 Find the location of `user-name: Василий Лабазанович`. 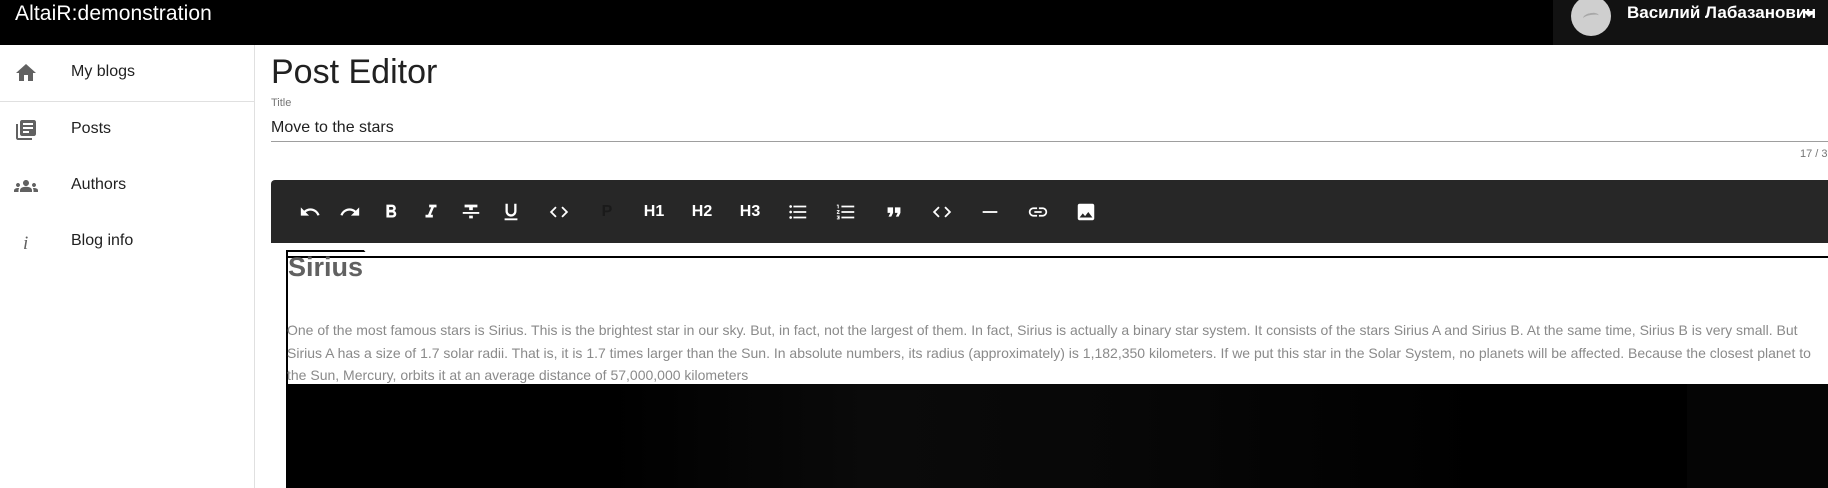

user-name: Василий Лабазанович is located at coordinates (1721, 13).